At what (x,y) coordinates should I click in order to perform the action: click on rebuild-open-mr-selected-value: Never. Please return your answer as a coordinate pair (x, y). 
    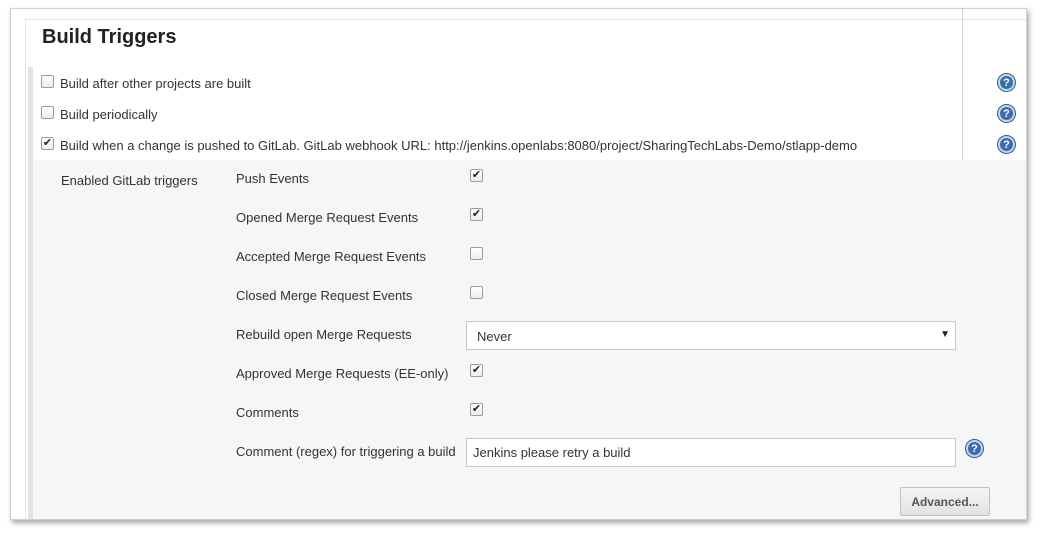
    Looking at the image, I should click on (494, 336).